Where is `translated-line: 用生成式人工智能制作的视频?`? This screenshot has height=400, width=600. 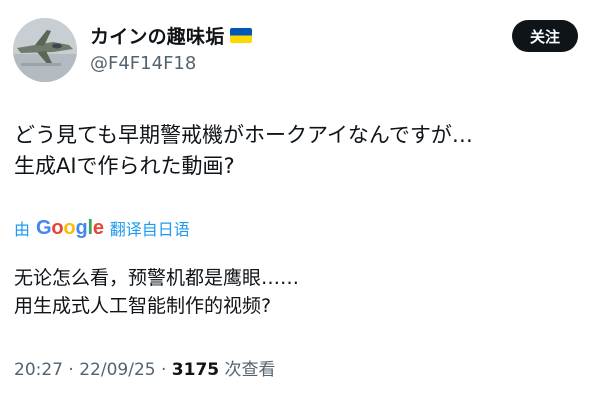 translated-line: 用生成式人工智能制作的视频? is located at coordinates (143, 306).